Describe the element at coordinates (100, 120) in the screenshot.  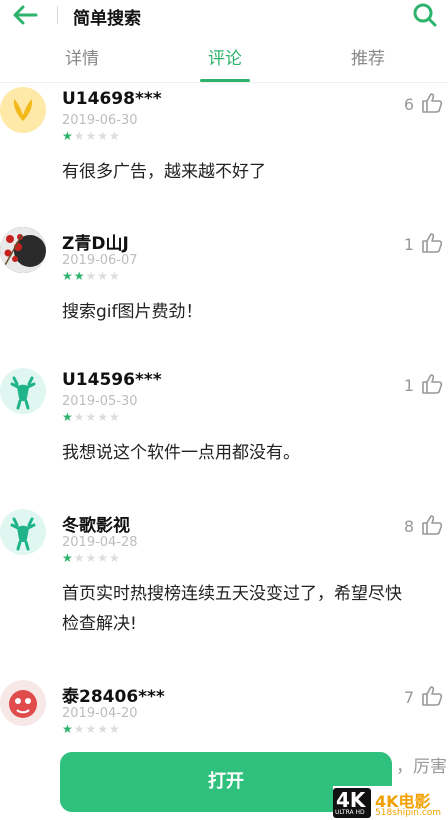
I see `comment-date: 2019-06-30` at that location.